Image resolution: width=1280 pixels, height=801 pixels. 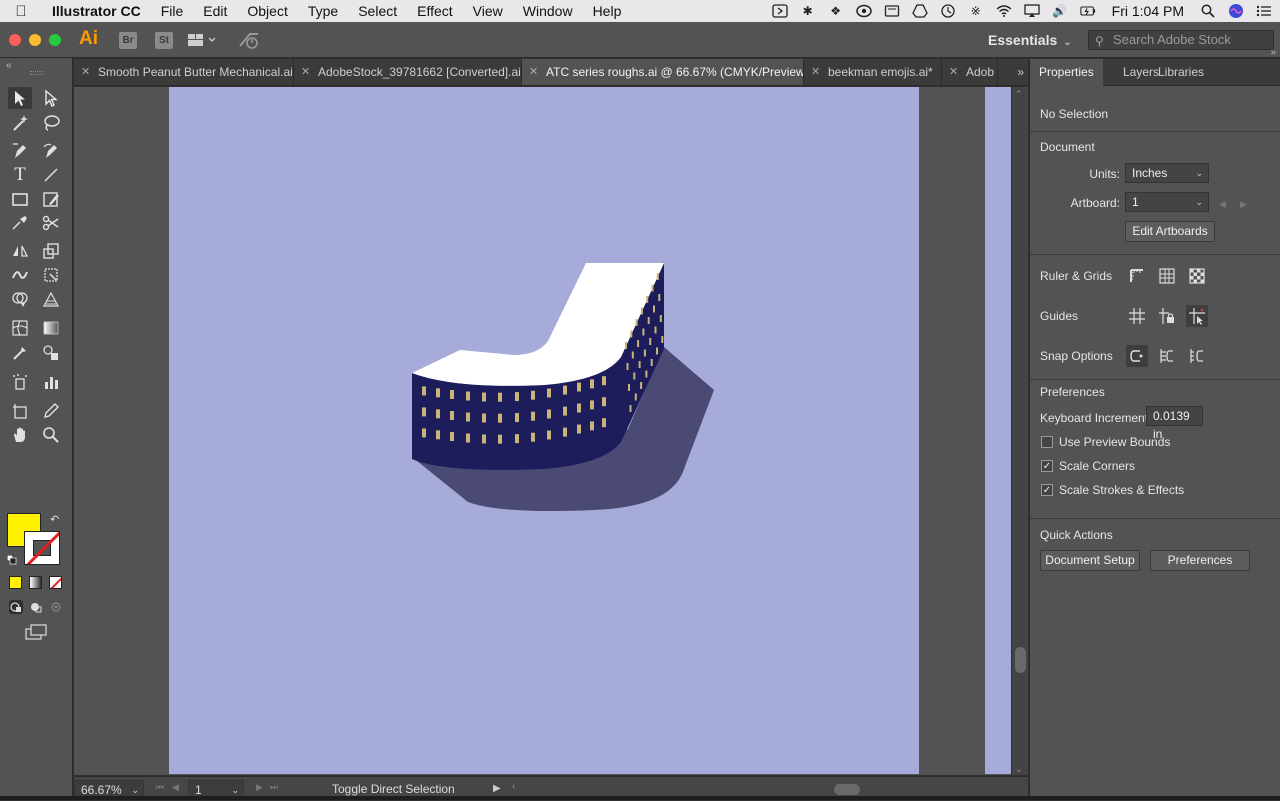 What do you see at coordinates (873, 72) in the screenshot?
I see `tab-beekman-emojis: ✕ beekman emojis.ai*` at bounding box center [873, 72].